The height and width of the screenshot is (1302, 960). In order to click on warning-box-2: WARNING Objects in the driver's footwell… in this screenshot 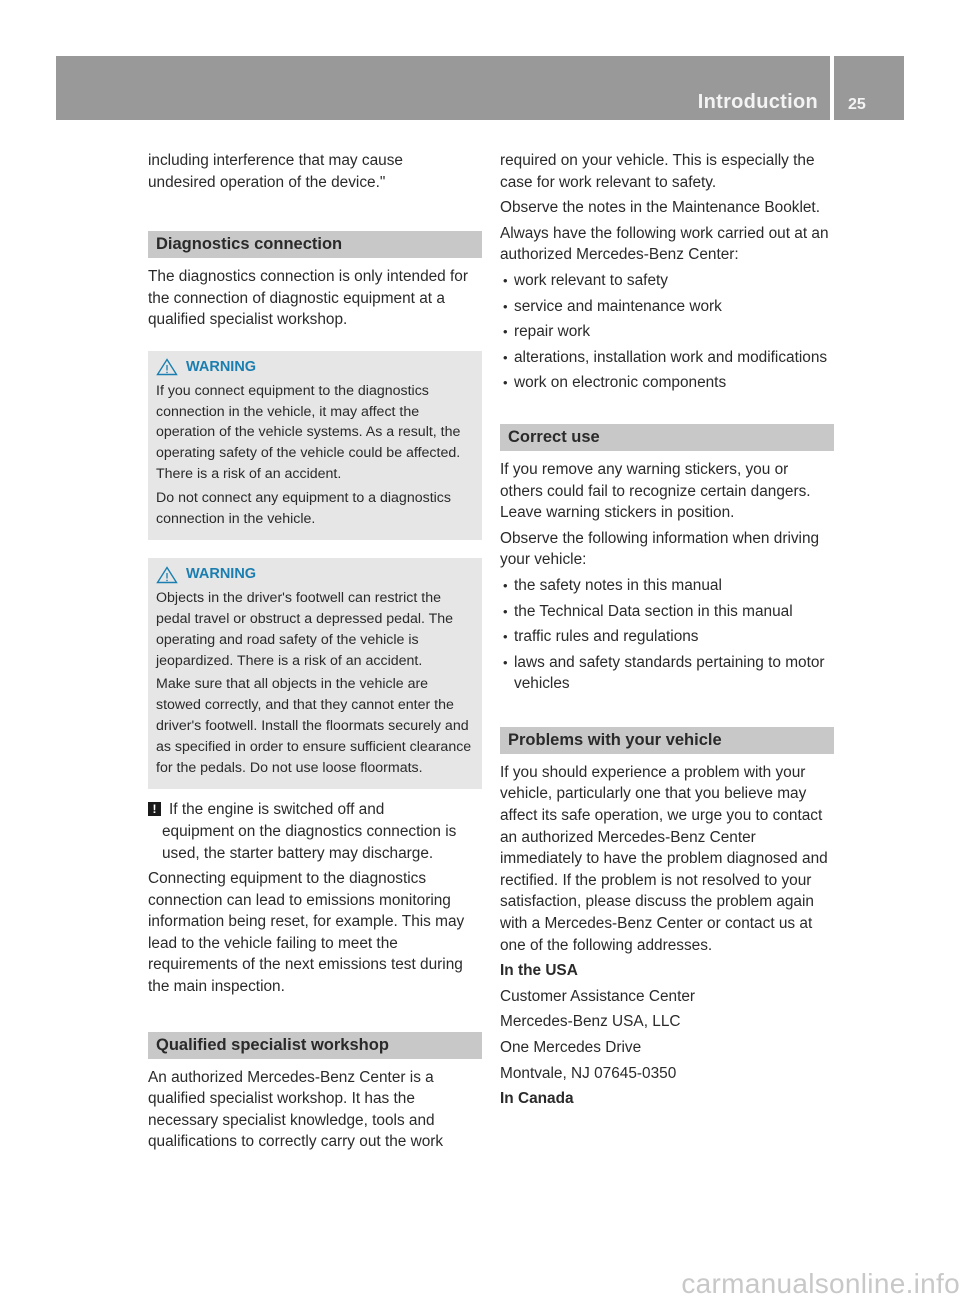, I will do `click(315, 674)`.